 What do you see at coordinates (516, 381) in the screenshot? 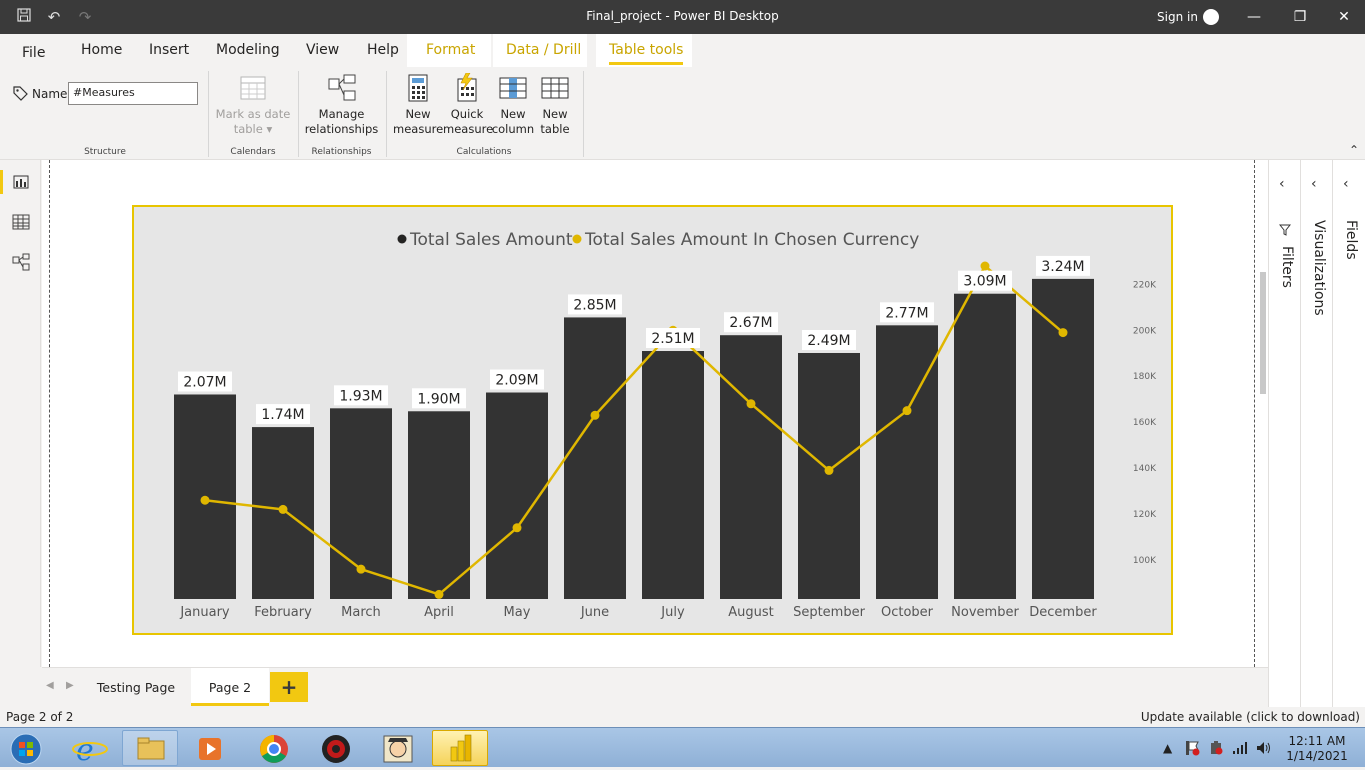
I see `data-label: 2.09M` at bounding box center [516, 381].